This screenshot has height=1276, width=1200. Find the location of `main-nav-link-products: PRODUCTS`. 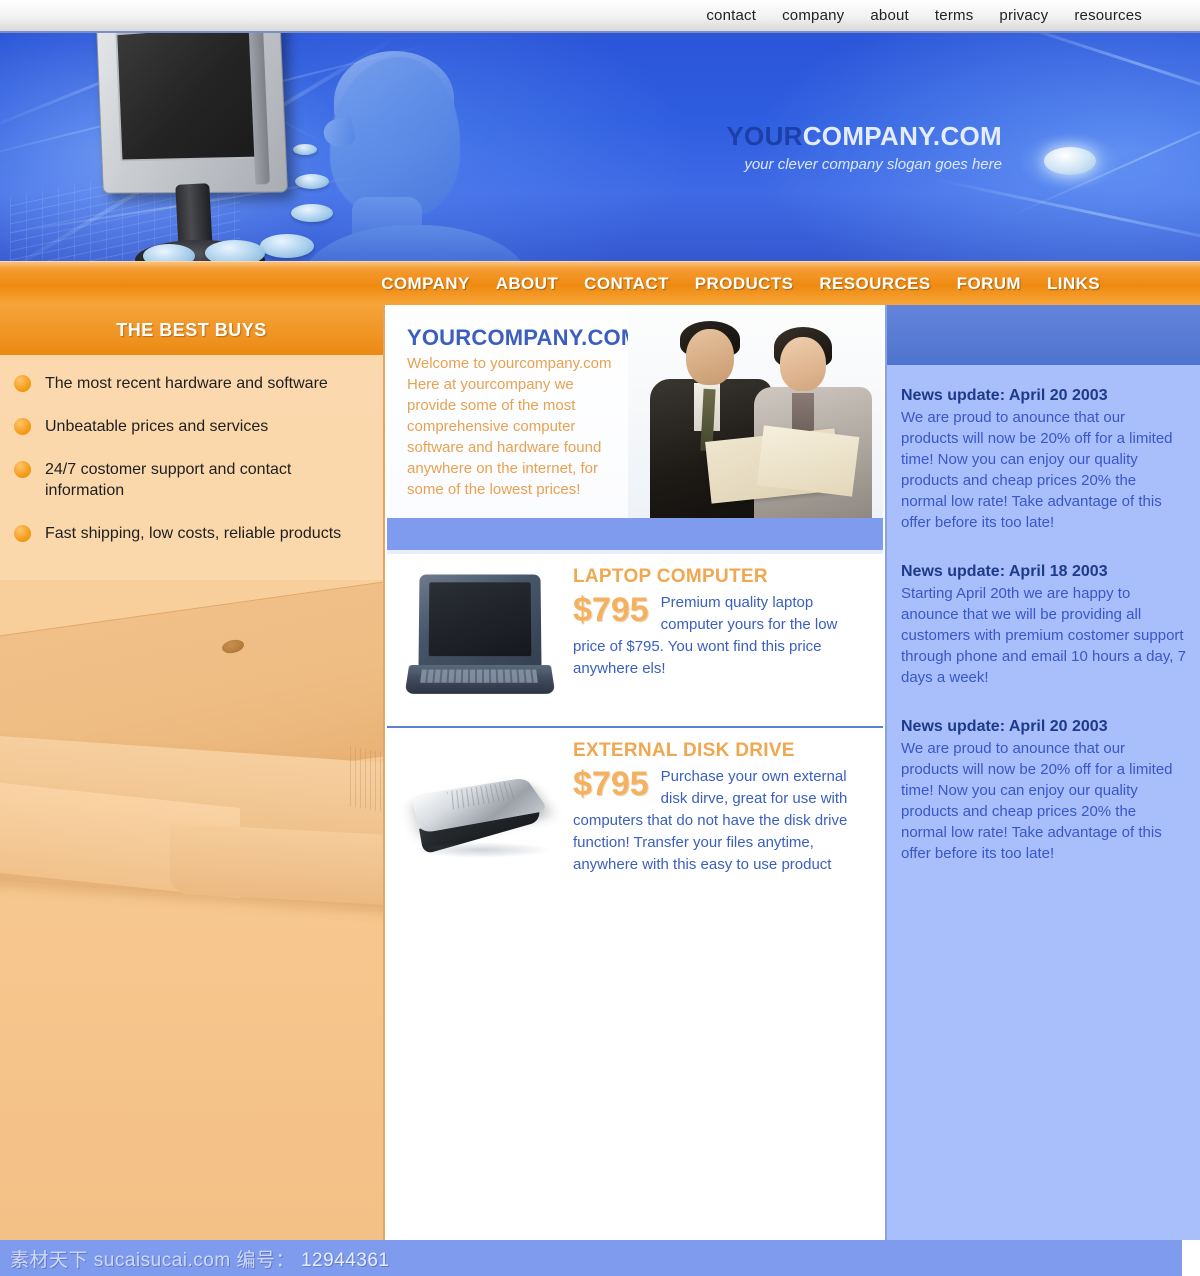

main-nav-link-products: PRODUCTS is located at coordinates (744, 284).